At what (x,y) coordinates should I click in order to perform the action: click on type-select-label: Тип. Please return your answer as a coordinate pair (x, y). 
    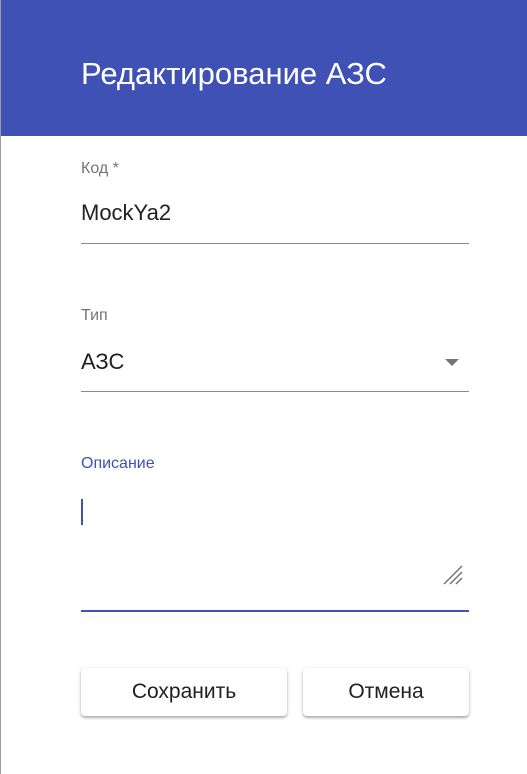
    Looking at the image, I should click on (94, 315).